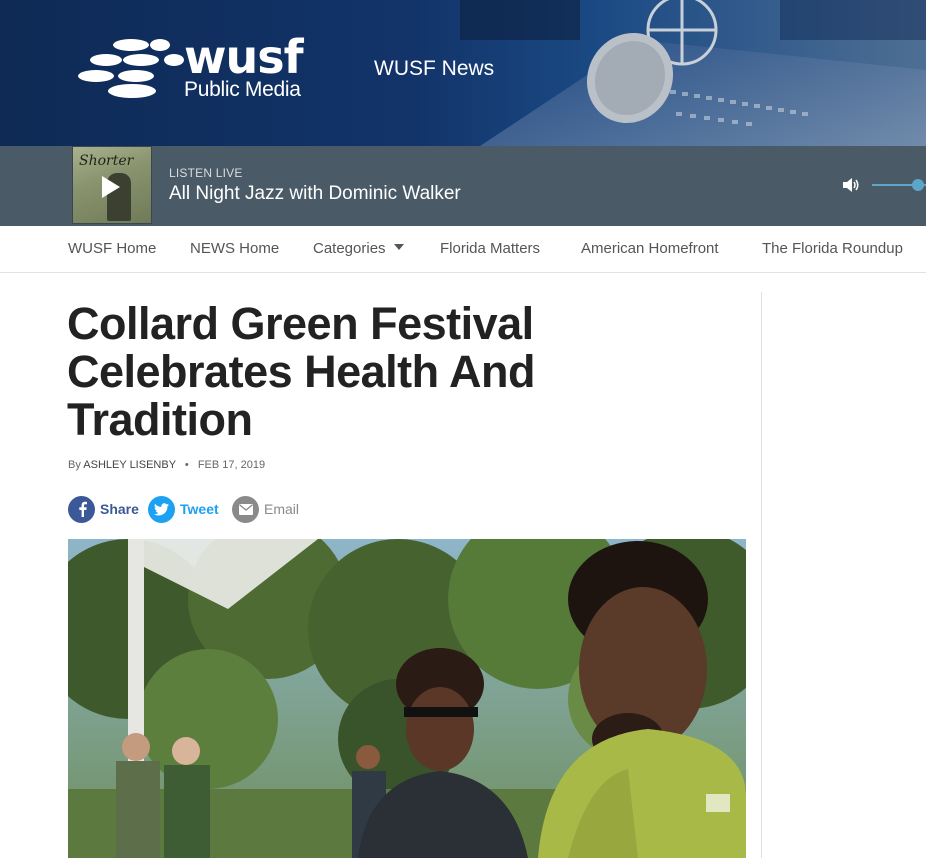  I want to click on facebook-icon, so click(81, 509).